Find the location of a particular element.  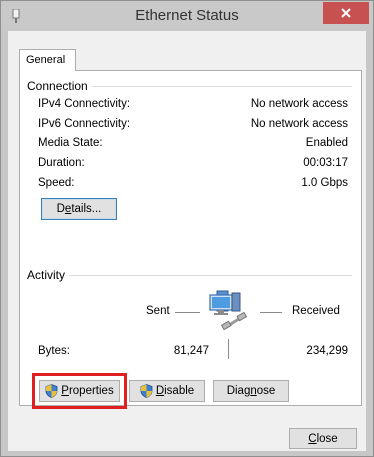

media-state-value: Enabled is located at coordinates (326, 143).